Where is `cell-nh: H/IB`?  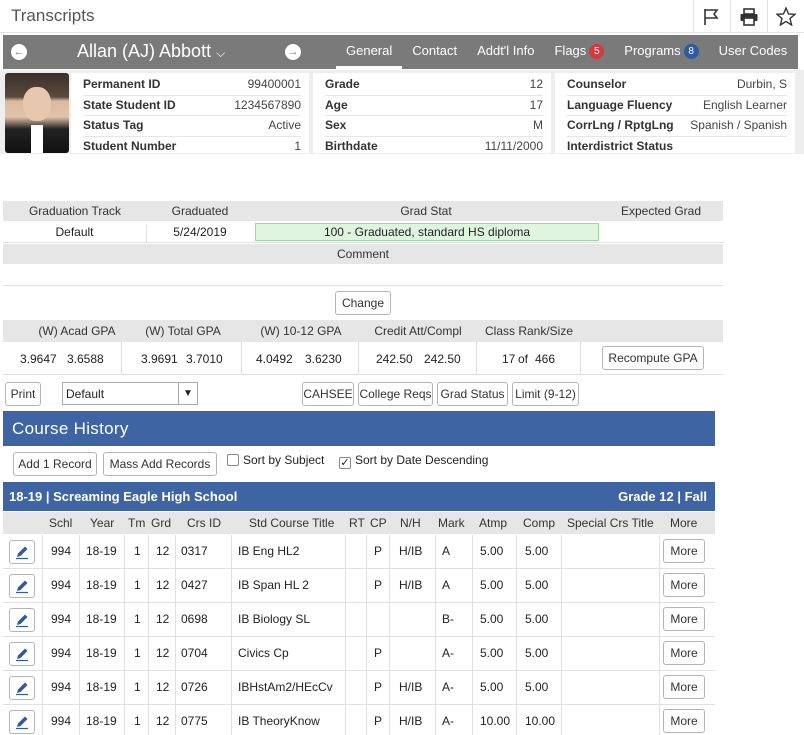 cell-nh: H/IB is located at coordinates (411, 721).